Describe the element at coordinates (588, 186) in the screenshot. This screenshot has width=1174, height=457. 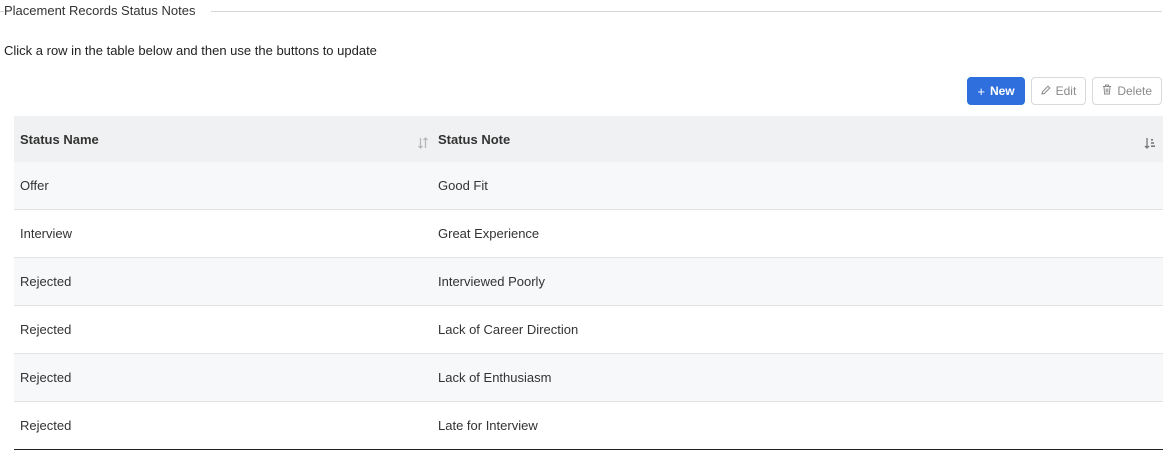
I see `table-row: Offer Good Fit` at that location.